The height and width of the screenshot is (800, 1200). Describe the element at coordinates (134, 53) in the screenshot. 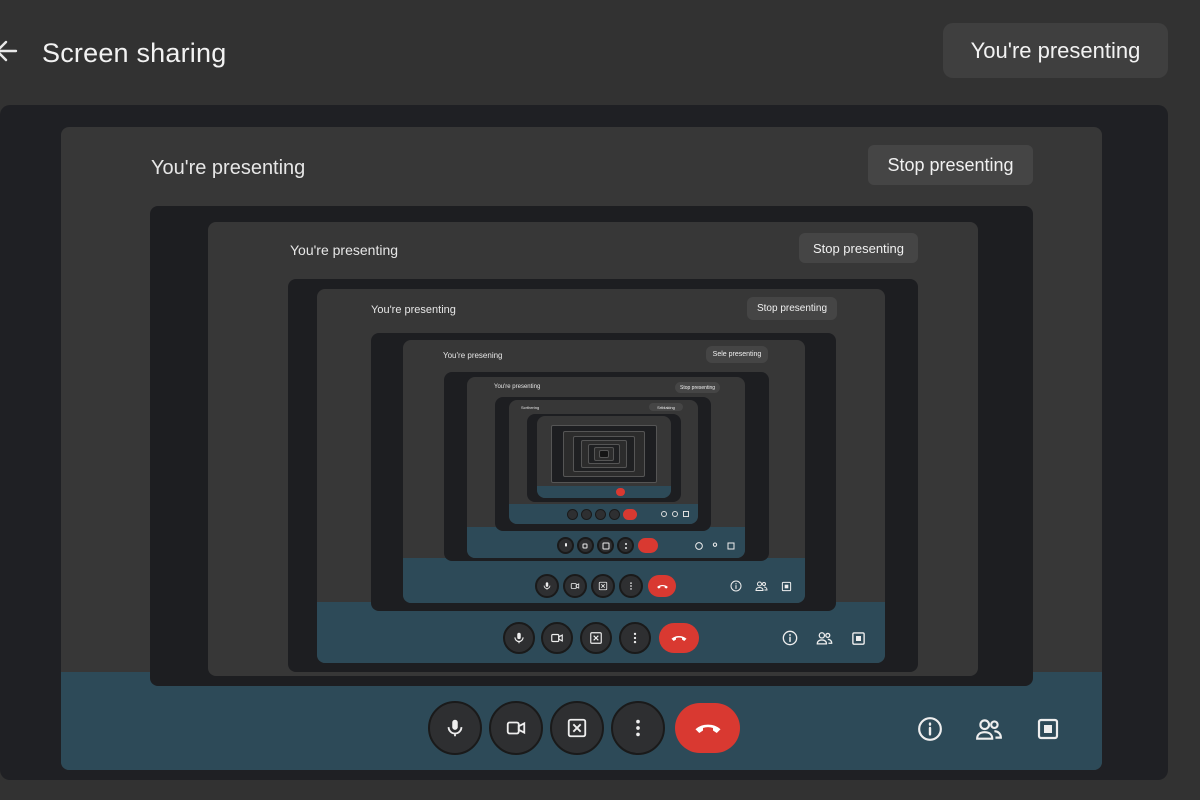

I see `page-title: Screen sharing` at that location.